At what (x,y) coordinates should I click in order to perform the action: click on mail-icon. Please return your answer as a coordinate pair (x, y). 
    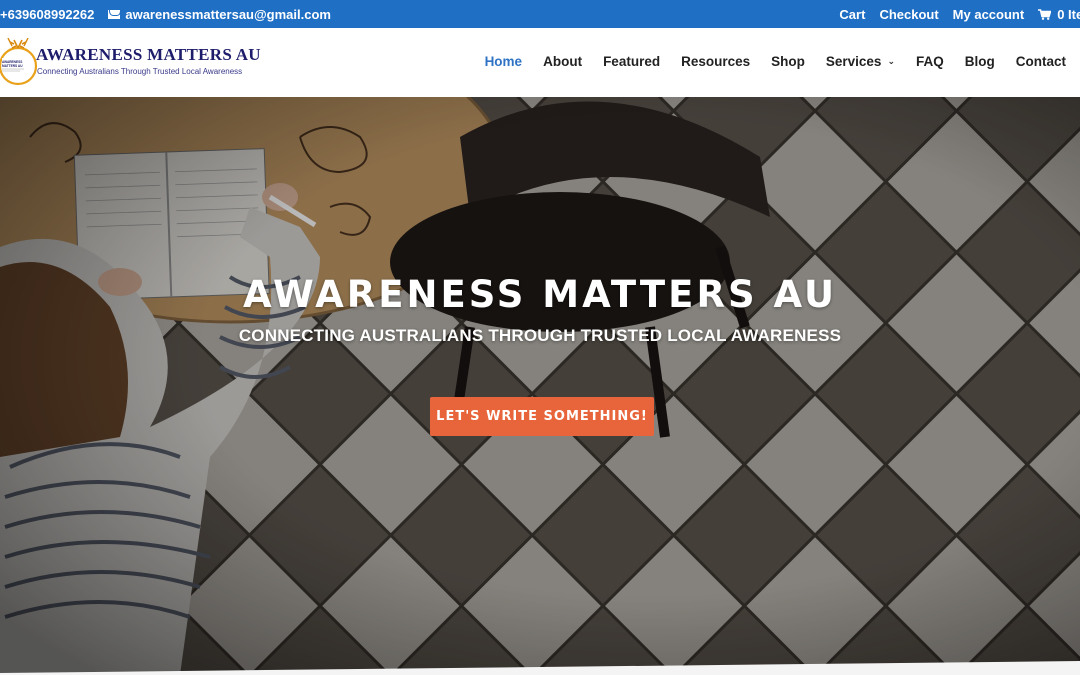
    Looking at the image, I should click on (114, 14).